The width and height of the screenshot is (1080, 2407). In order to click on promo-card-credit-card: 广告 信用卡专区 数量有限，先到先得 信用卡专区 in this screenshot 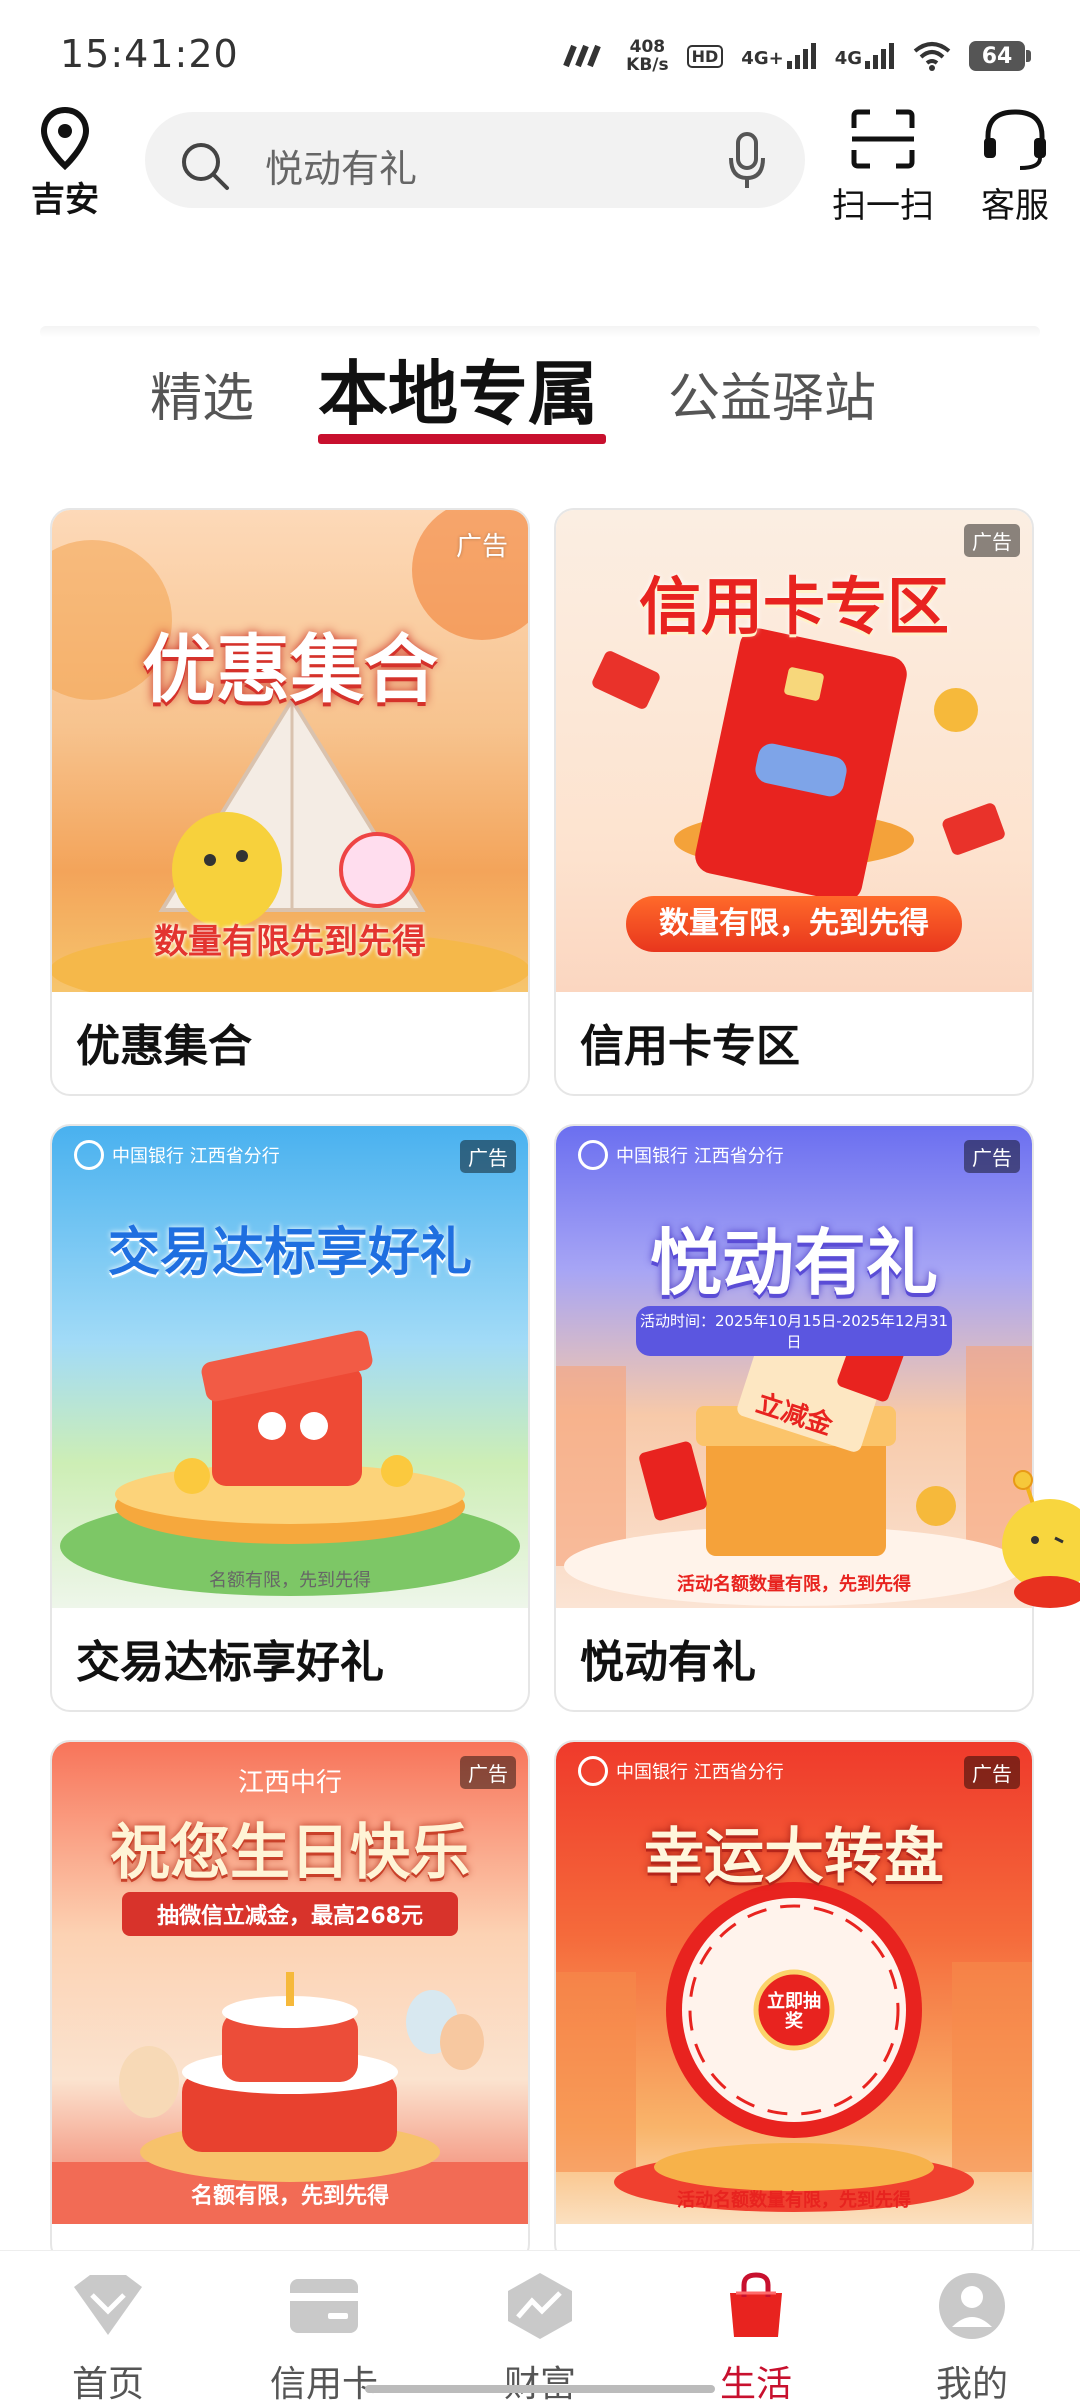, I will do `click(794, 802)`.